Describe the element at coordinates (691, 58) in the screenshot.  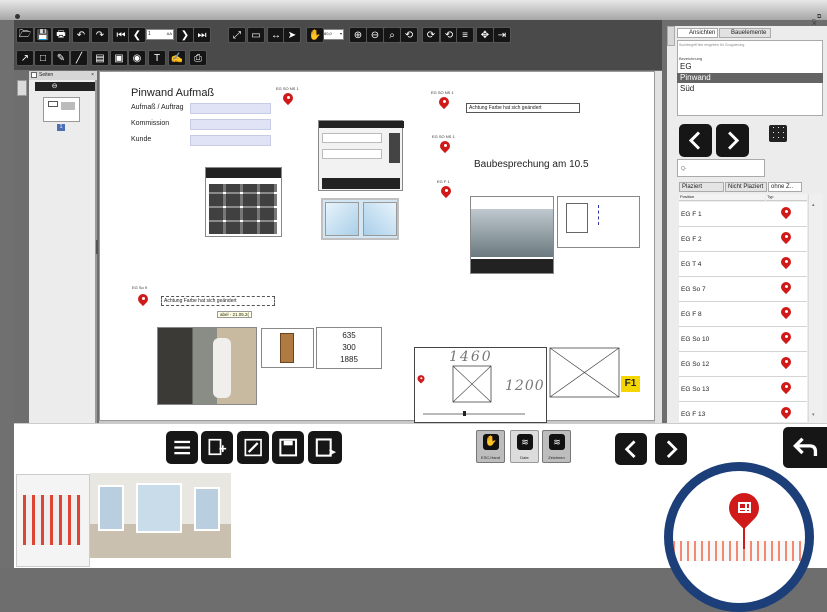
I see `list-header: Bezeichnung` at that location.